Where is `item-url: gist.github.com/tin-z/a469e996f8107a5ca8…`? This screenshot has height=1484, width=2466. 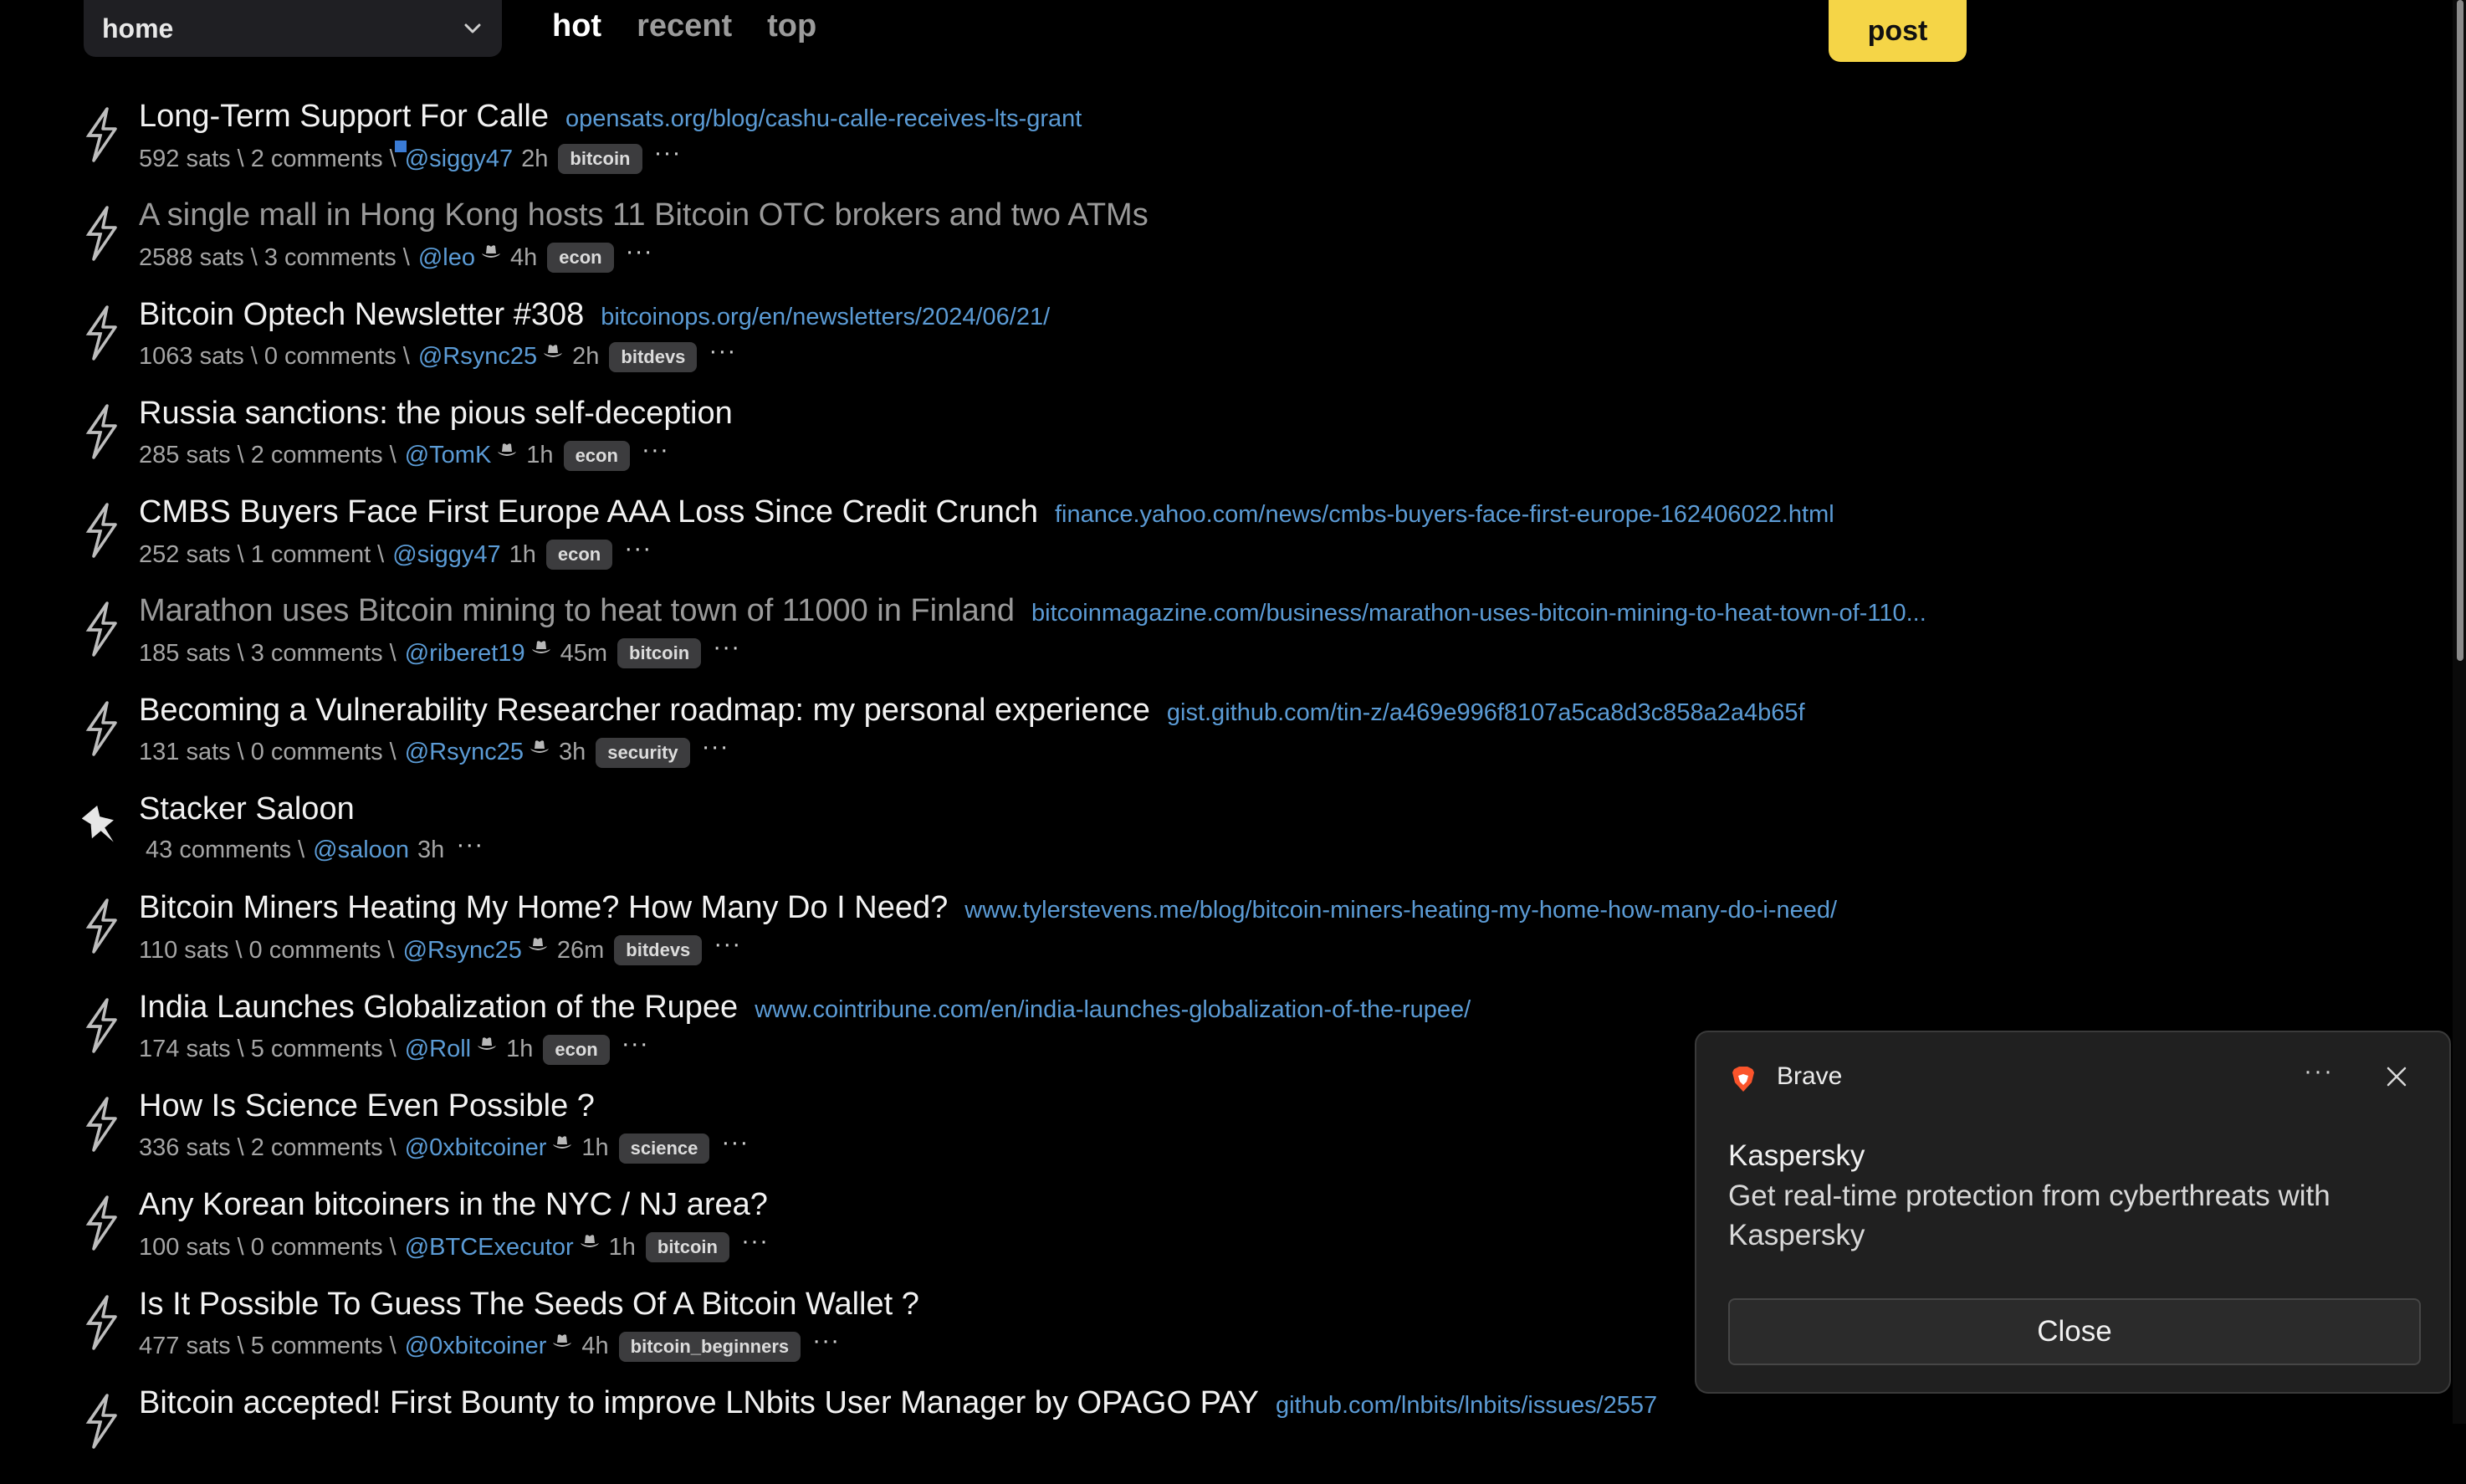 item-url: gist.github.com/tin-z/a469e996f8107a5ca8… is located at coordinates (1486, 713).